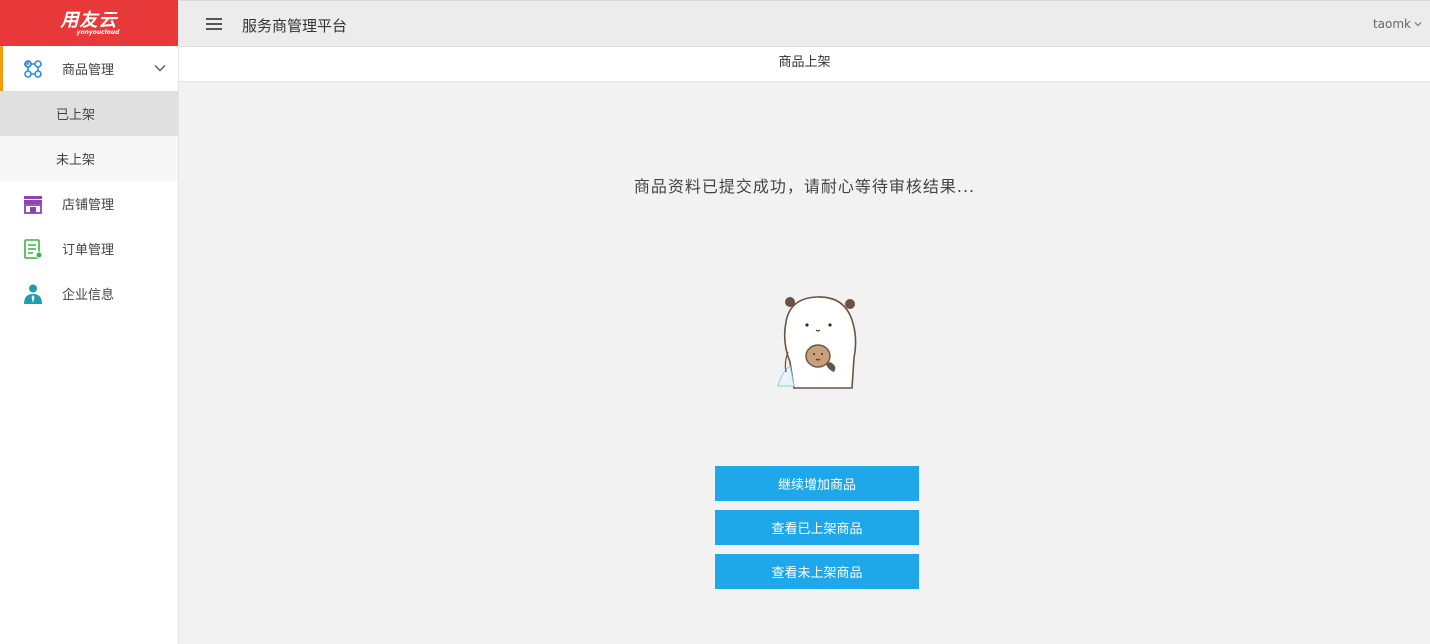 Image resolution: width=1430 pixels, height=644 pixels. Describe the element at coordinates (33, 204) in the screenshot. I see `store-icon` at that location.